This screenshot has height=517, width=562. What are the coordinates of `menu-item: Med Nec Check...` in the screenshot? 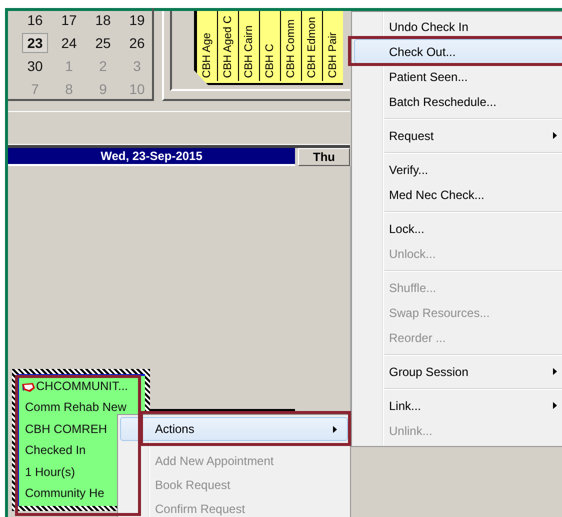 It's located at (458, 194).